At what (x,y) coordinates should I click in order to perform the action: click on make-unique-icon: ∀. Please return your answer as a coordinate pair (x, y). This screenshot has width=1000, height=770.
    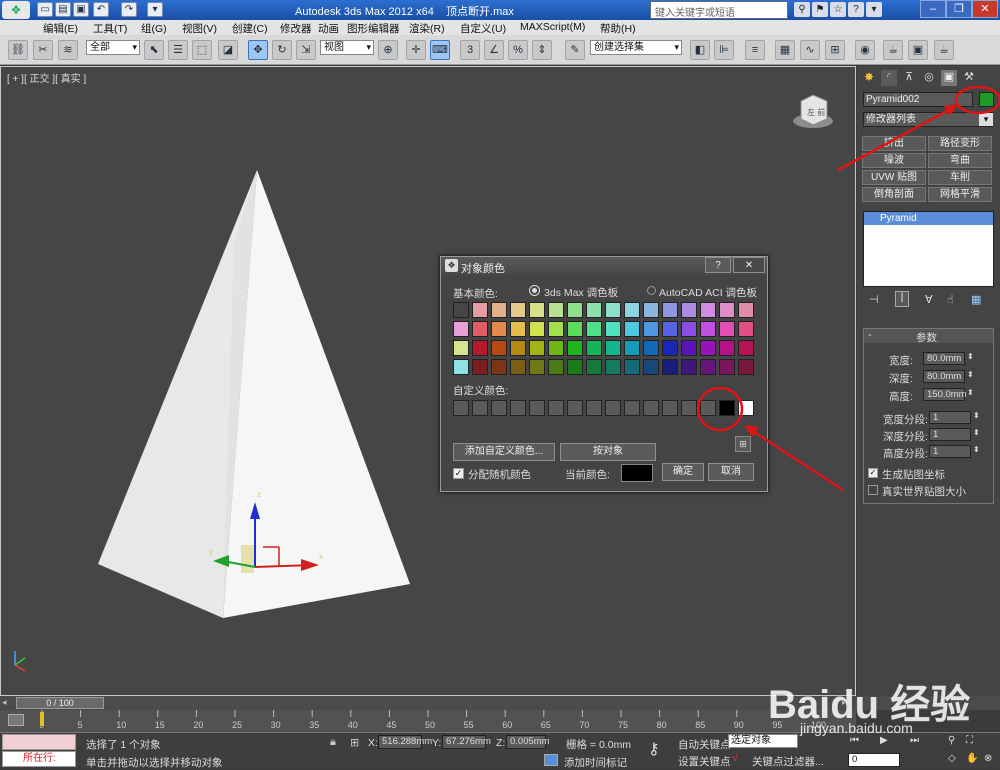
    Looking at the image, I should click on (929, 299).